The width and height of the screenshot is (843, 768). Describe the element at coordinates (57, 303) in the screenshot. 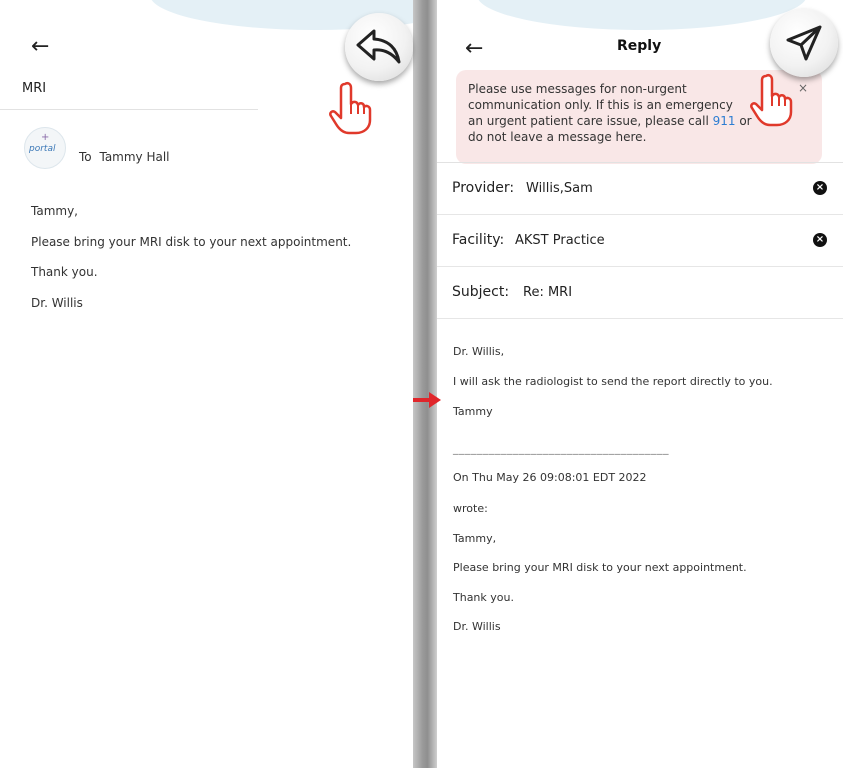

I see `message-line: Dr. Willis` at that location.